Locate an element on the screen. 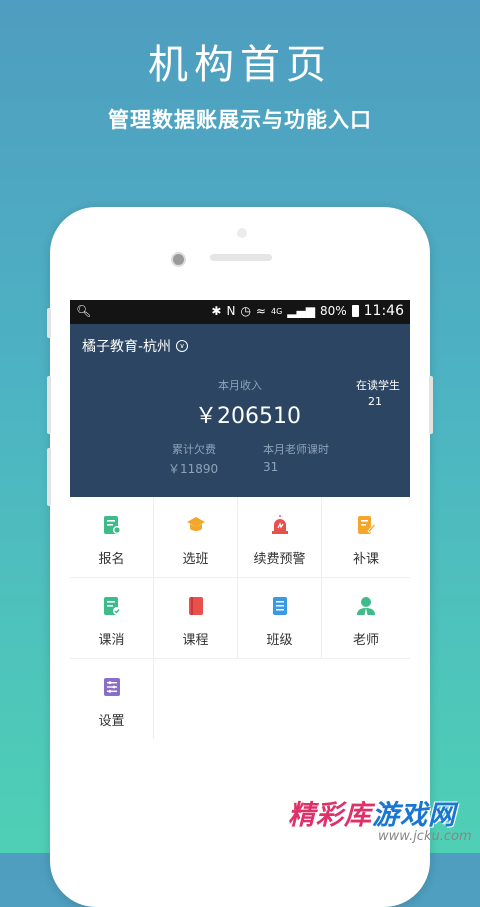 The height and width of the screenshot is (907, 480). menu-item-makeup-class: 补课 is located at coordinates (366, 537).